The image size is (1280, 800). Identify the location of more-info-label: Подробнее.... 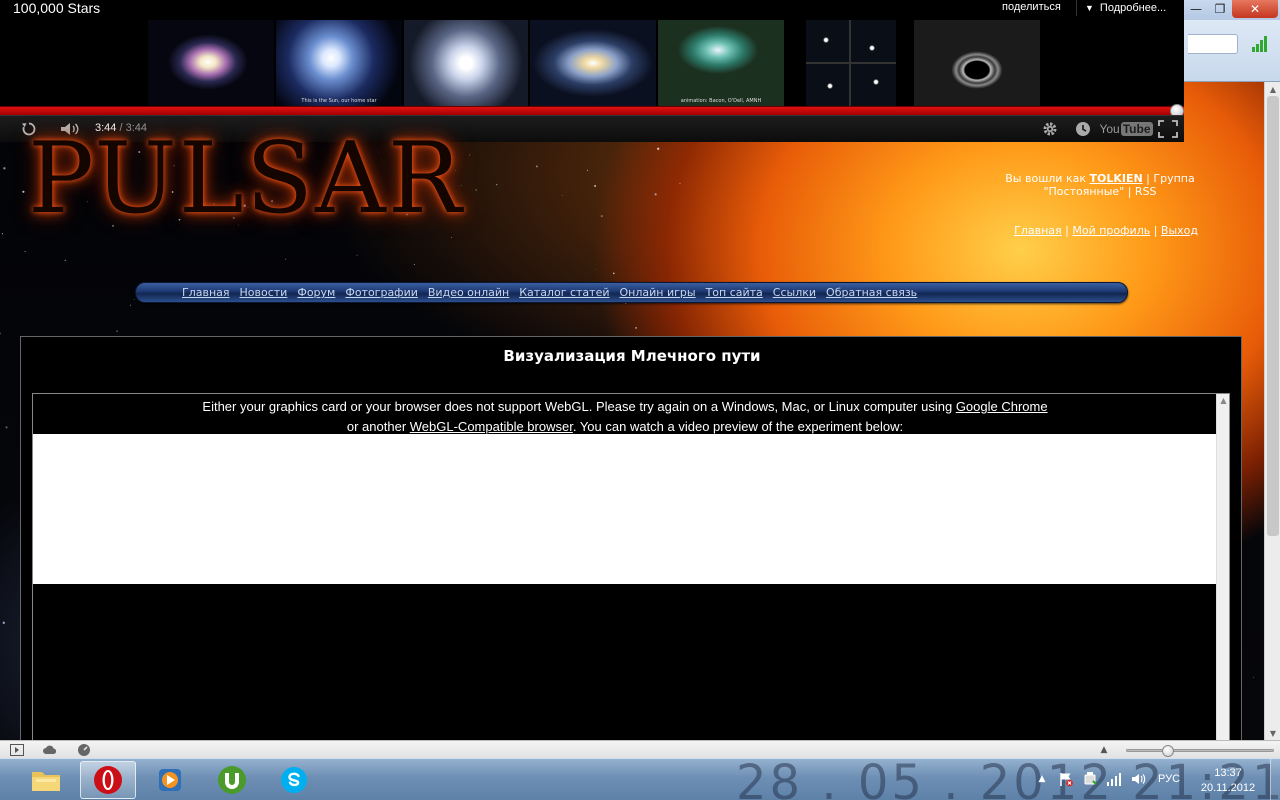
(1133, 8).